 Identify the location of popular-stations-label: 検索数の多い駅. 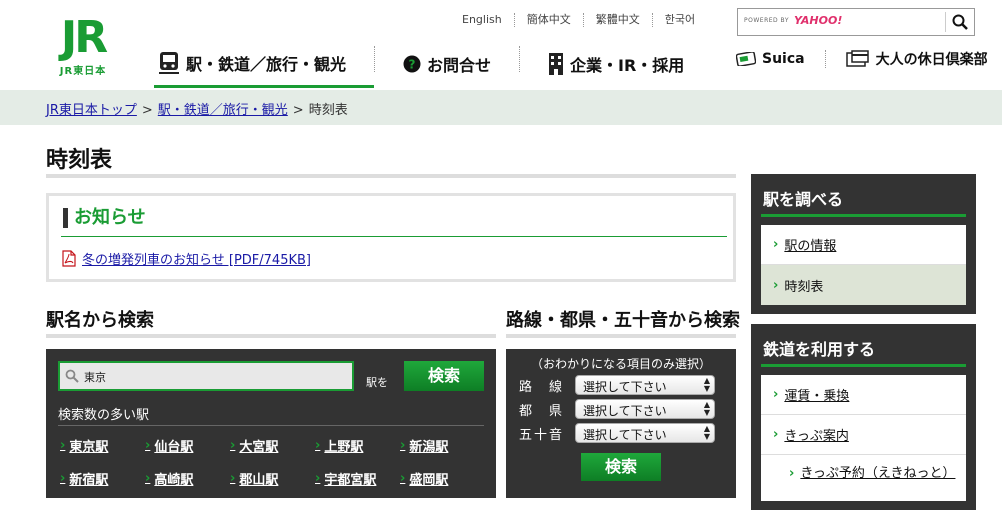
(104, 415).